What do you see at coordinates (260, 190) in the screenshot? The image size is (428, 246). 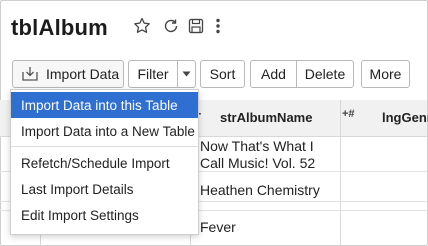 I see `album-name-cell: Heathen Chemistry` at bounding box center [260, 190].